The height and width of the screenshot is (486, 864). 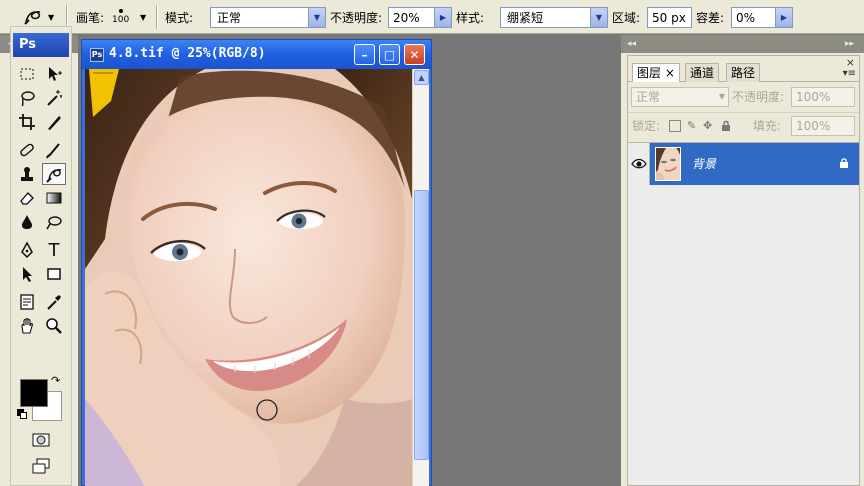 What do you see at coordinates (702, 72) in the screenshot?
I see `tab-channels: 通道` at bounding box center [702, 72].